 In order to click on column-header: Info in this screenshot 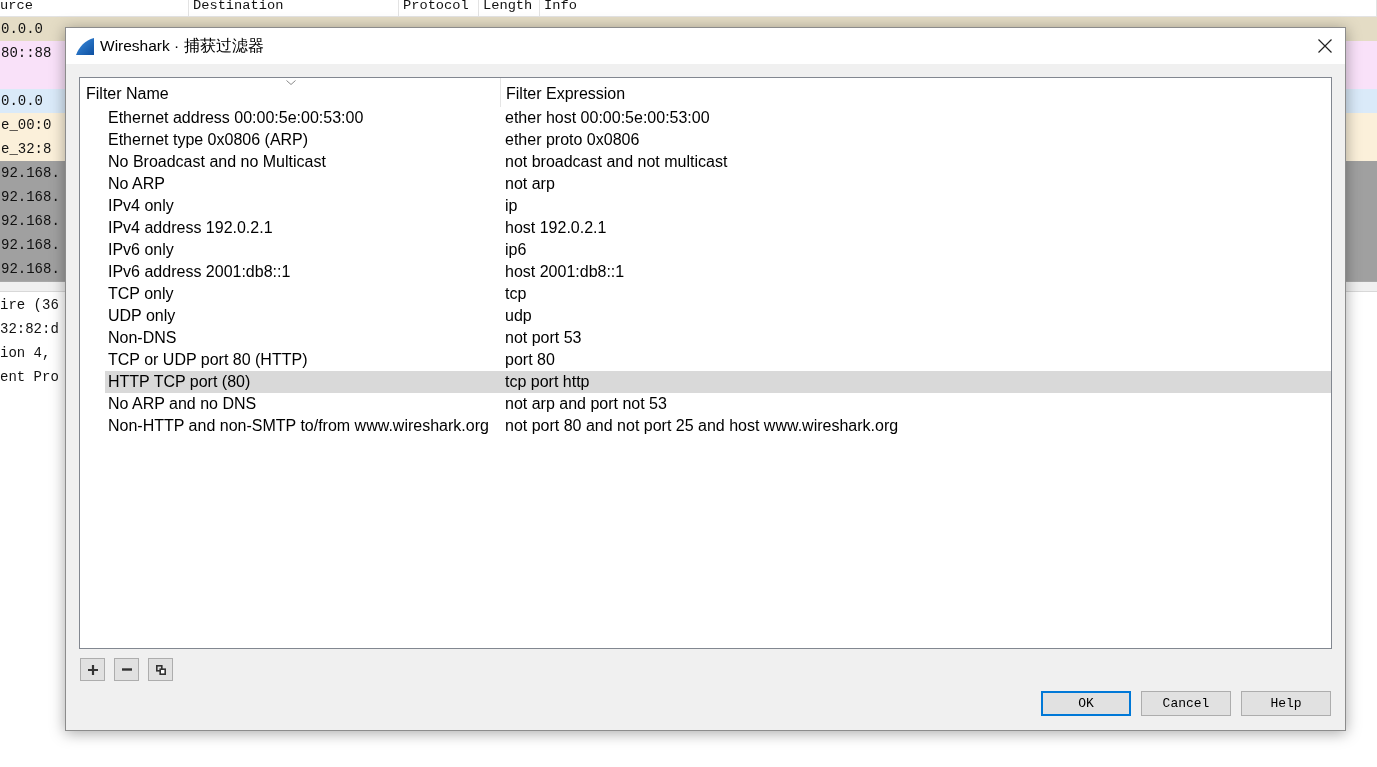, I will do `click(958, 8)`.